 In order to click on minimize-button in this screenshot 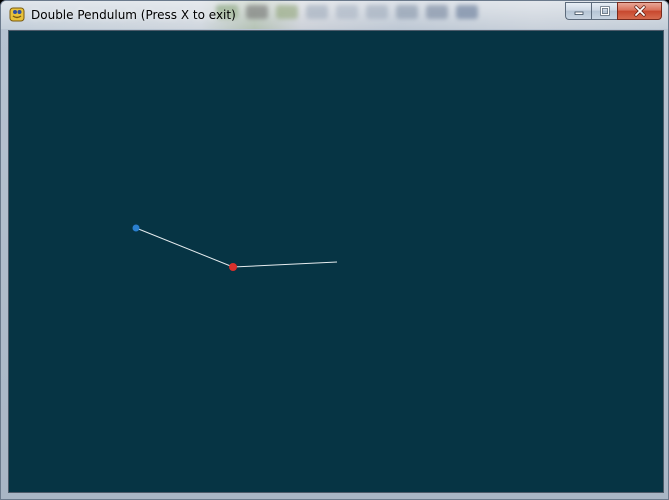, I will do `click(578, 11)`.